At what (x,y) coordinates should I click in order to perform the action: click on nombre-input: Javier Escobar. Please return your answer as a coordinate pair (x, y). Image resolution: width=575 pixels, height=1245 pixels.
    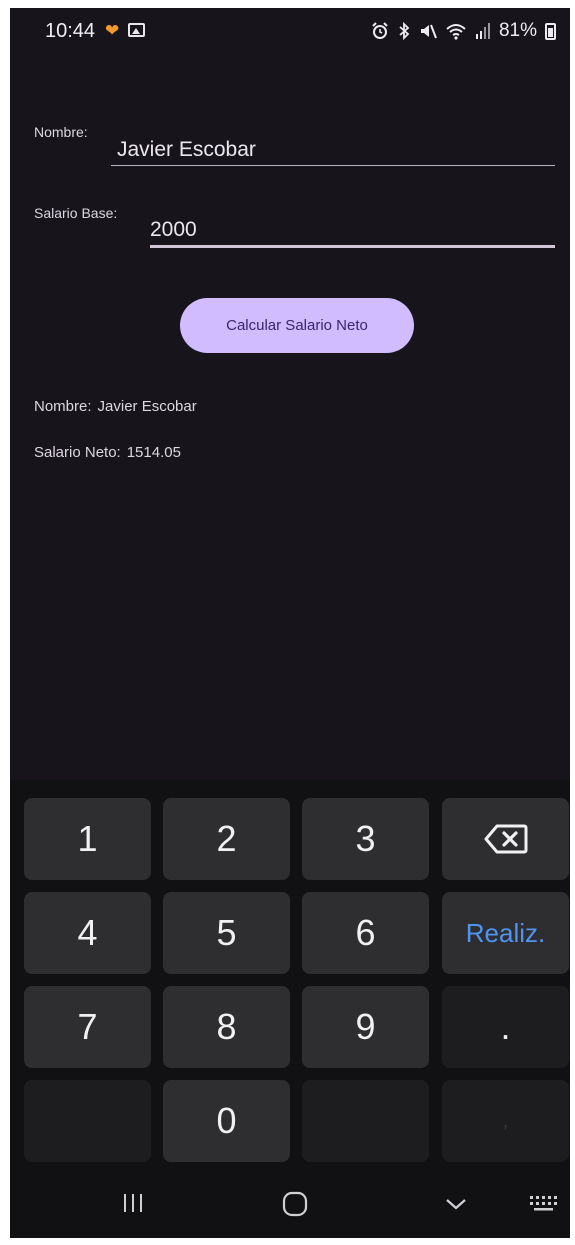
    Looking at the image, I should click on (186, 150).